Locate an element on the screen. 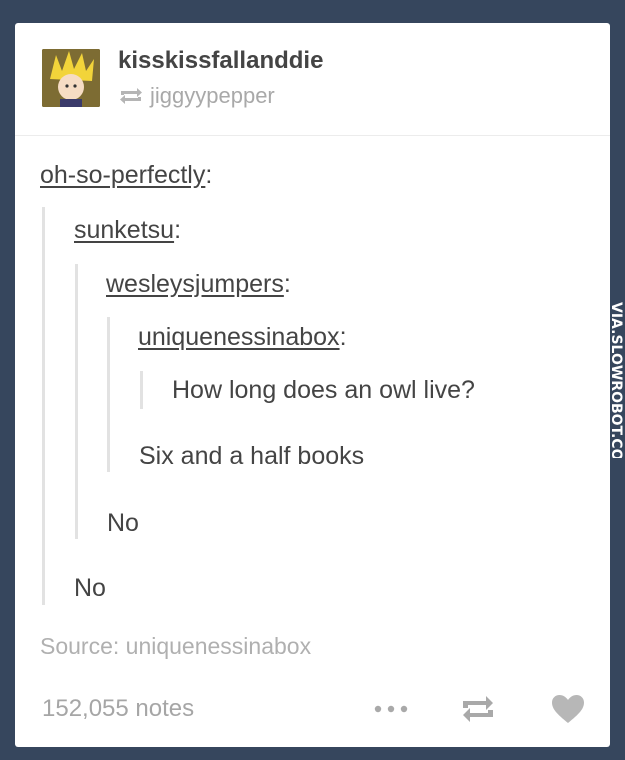 The height and width of the screenshot is (760, 625). blog-name: kisskissfallanddie is located at coordinates (220, 61).